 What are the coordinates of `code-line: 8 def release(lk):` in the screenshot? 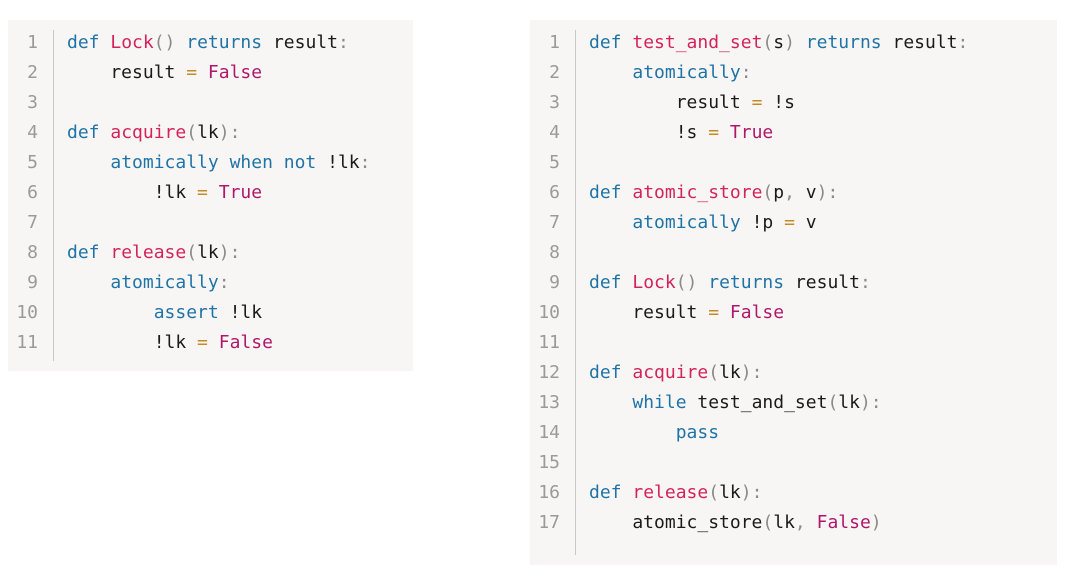 It's located at (210, 253).